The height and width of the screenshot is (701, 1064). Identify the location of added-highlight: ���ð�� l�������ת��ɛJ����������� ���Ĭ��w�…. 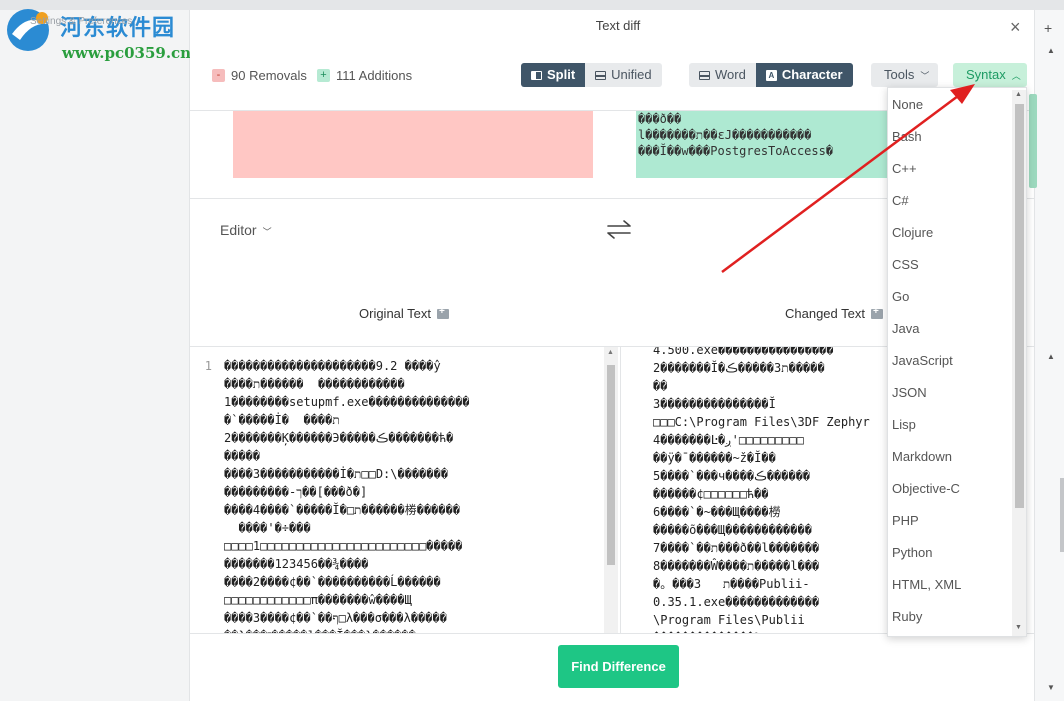
(764, 144).